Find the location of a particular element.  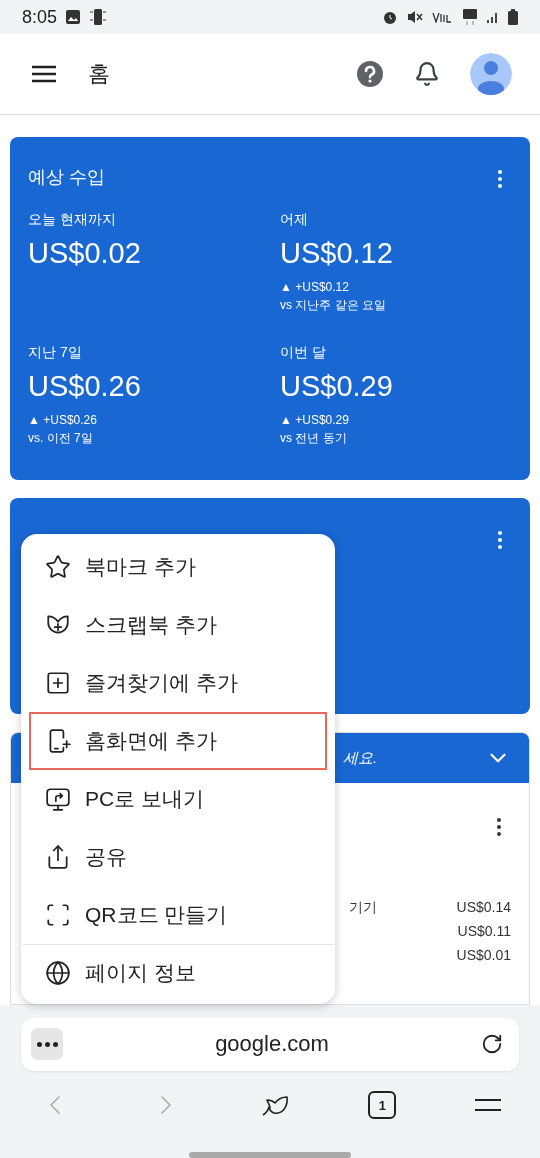

metric-value: US$0.26 is located at coordinates (85, 386).